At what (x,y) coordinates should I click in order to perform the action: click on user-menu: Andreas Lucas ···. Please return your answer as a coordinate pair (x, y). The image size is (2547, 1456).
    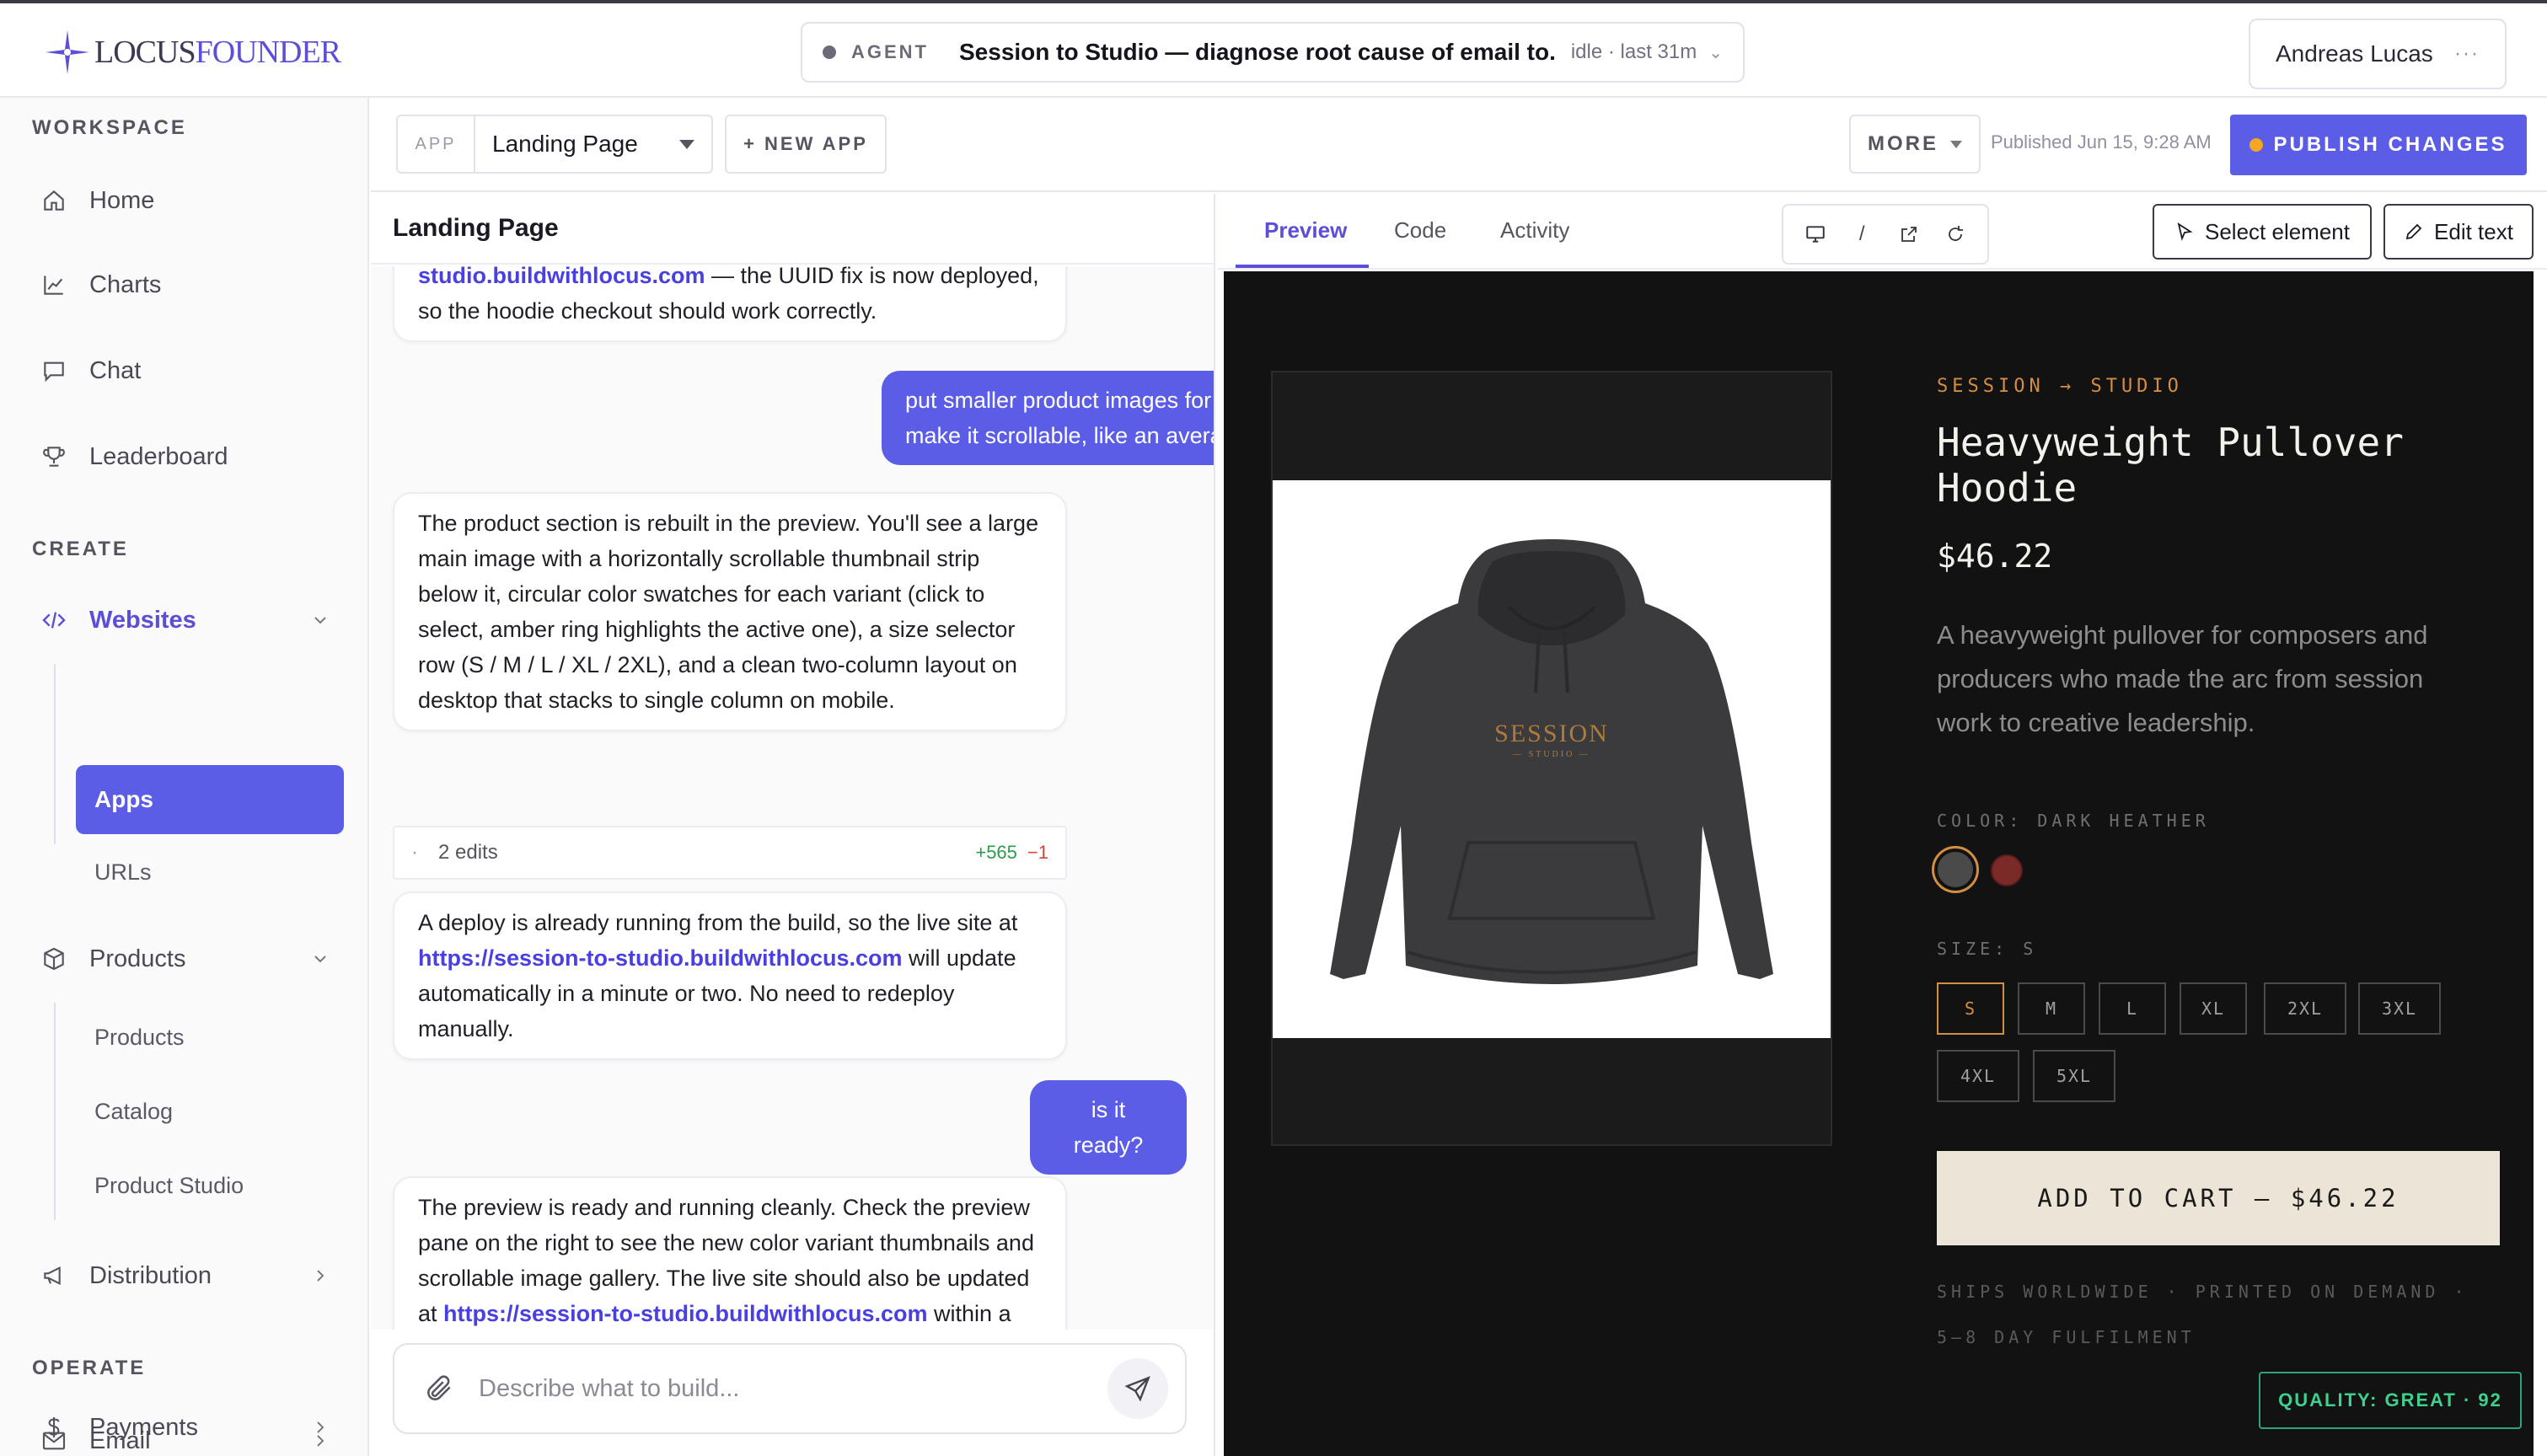
    Looking at the image, I should click on (2378, 54).